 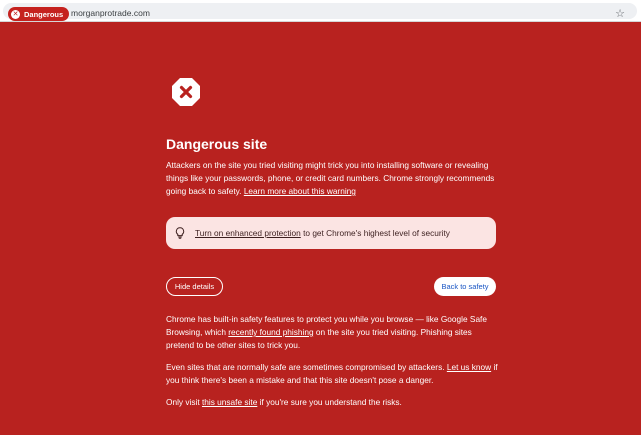 What do you see at coordinates (217, 144) in the screenshot?
I see `page-title: Dangerous site` at bounding box center [217, 144].